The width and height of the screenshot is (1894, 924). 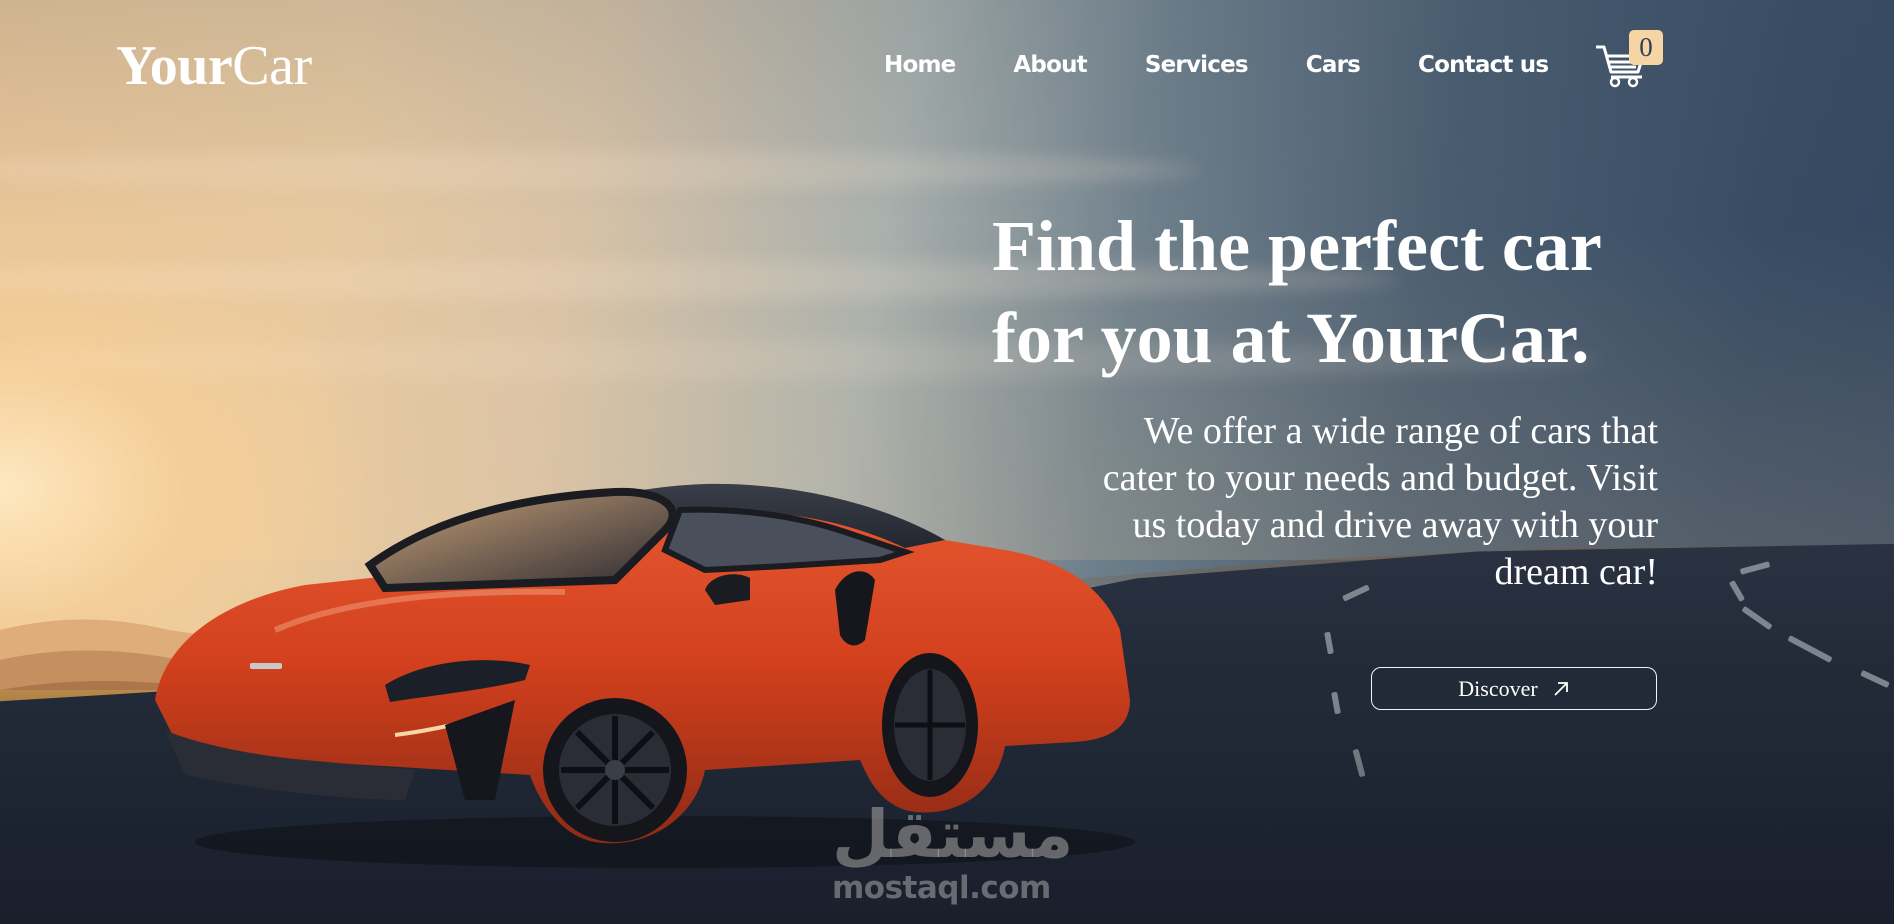 What do you see at coordinates (615, 770) in the screenshot?
I see `front-wheel` at bounding box center [615, 770].